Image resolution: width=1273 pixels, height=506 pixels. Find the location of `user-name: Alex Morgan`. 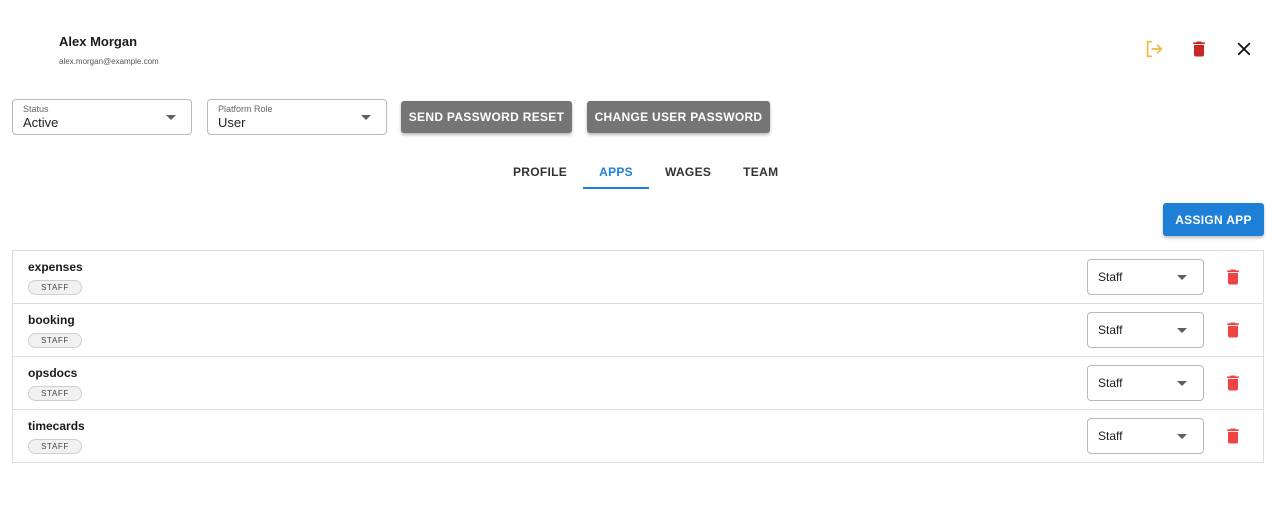

user-name: Alex Morgan is located at coordinates (98, 41).